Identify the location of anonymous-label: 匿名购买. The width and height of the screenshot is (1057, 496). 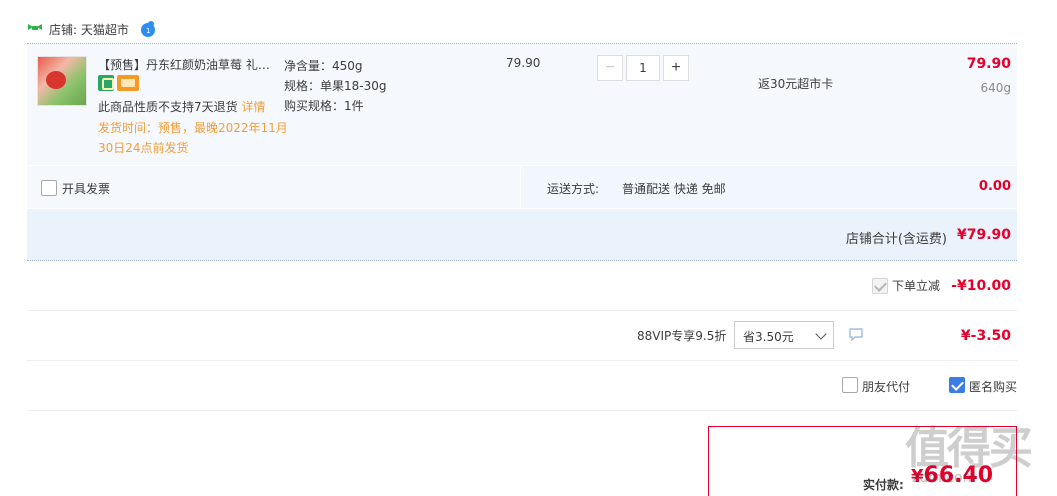
(993, 386).